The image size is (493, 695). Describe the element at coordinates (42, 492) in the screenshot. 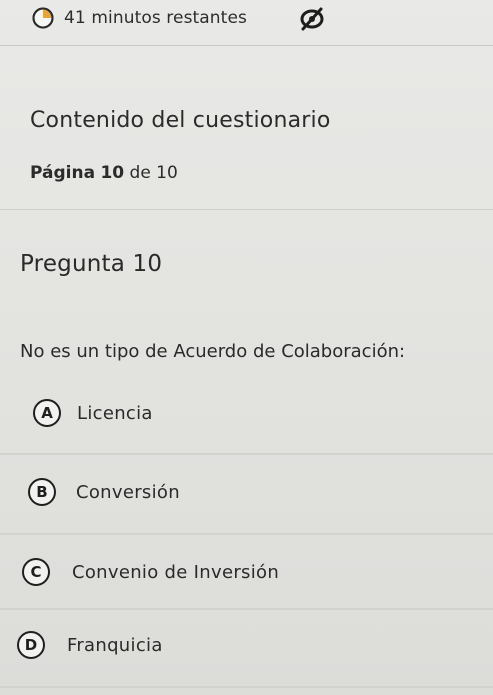

I see `option-letter: B` at that location.